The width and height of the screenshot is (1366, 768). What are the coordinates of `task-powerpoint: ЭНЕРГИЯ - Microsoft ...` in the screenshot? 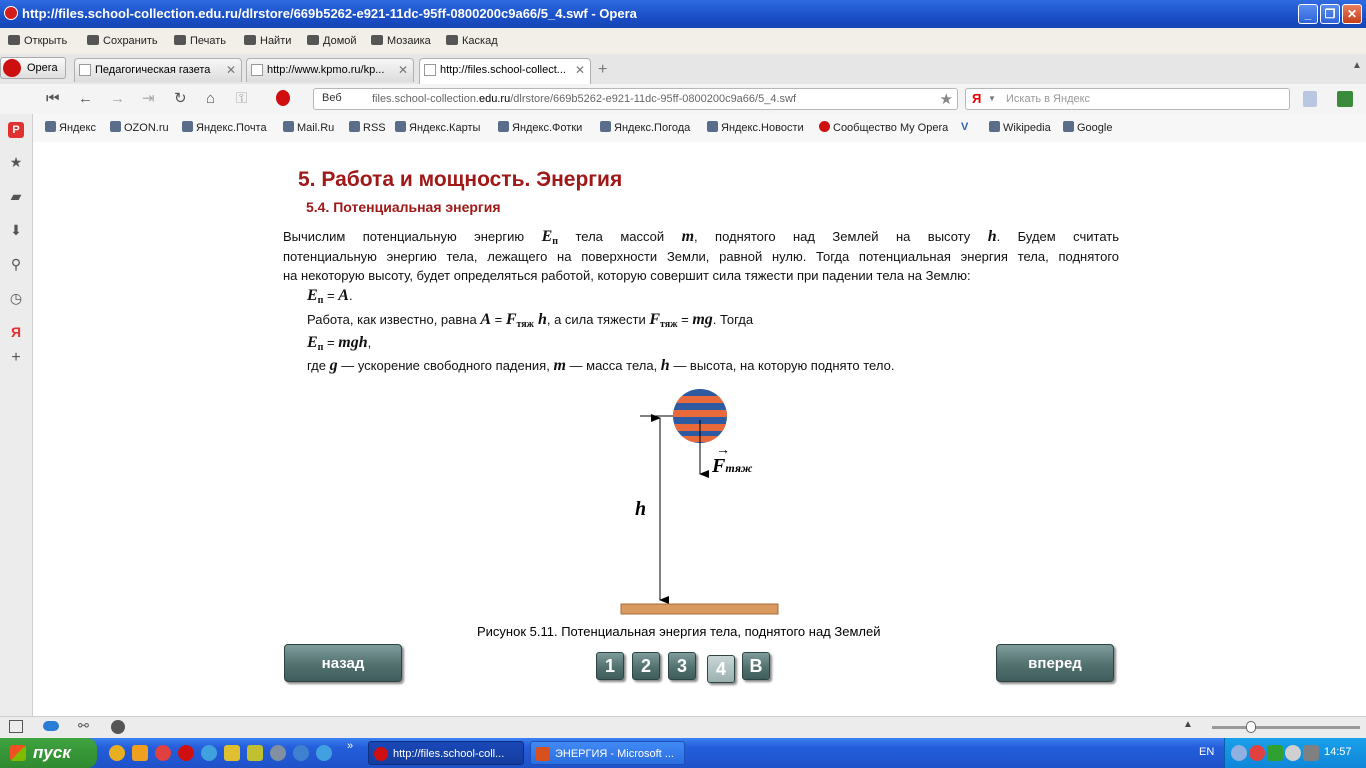 It's located at (607, 753).